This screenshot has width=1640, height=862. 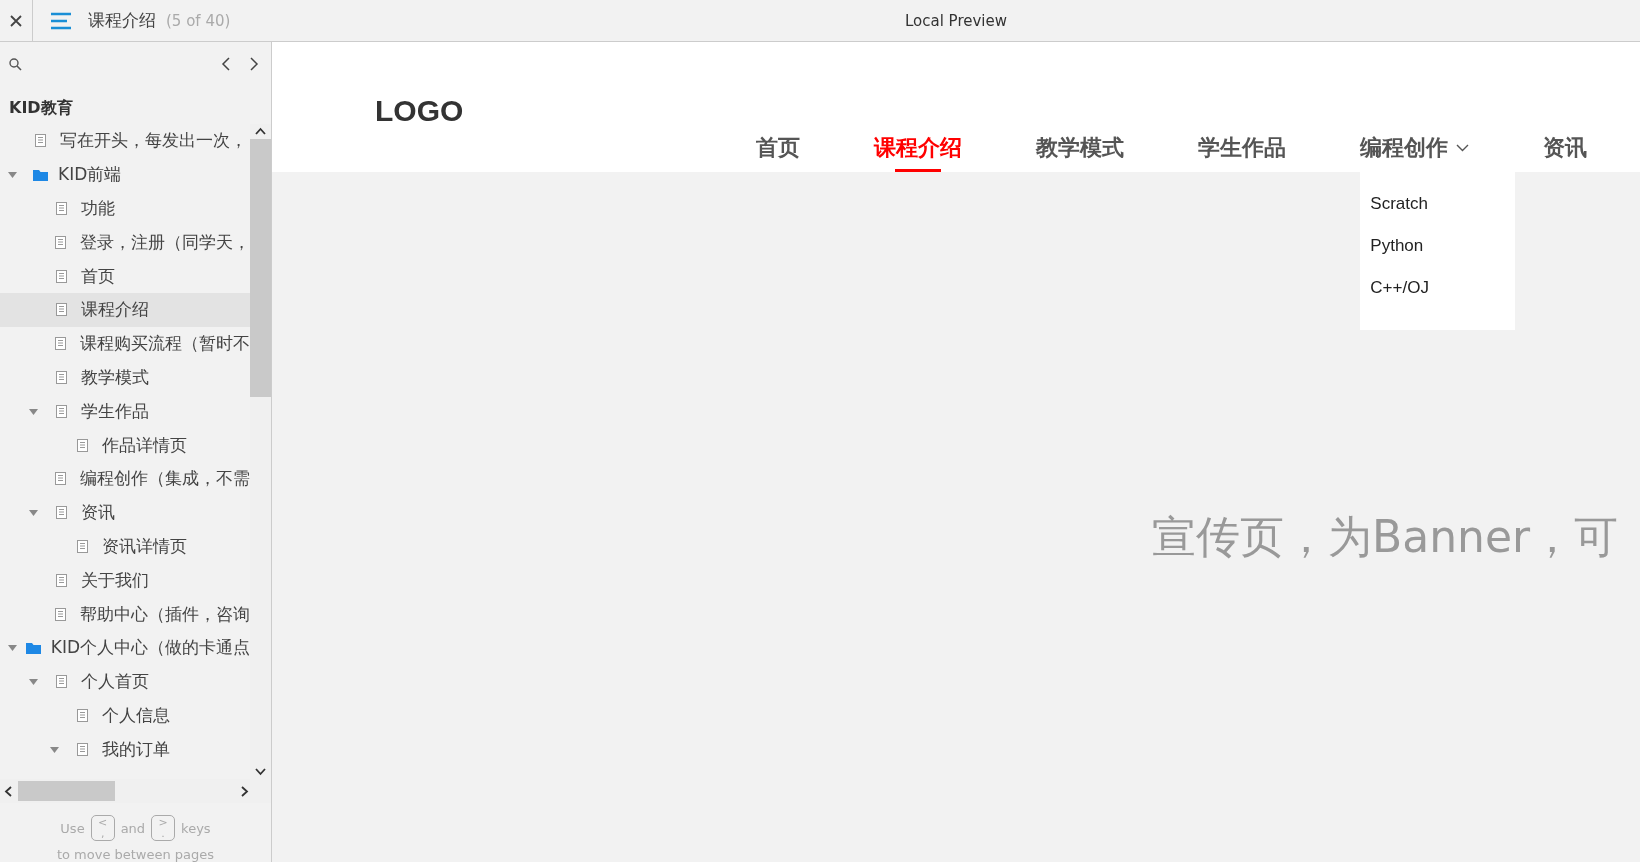 I want to click on tree-item: 写在开头，每发出一次，, so click(x=125, y=141).